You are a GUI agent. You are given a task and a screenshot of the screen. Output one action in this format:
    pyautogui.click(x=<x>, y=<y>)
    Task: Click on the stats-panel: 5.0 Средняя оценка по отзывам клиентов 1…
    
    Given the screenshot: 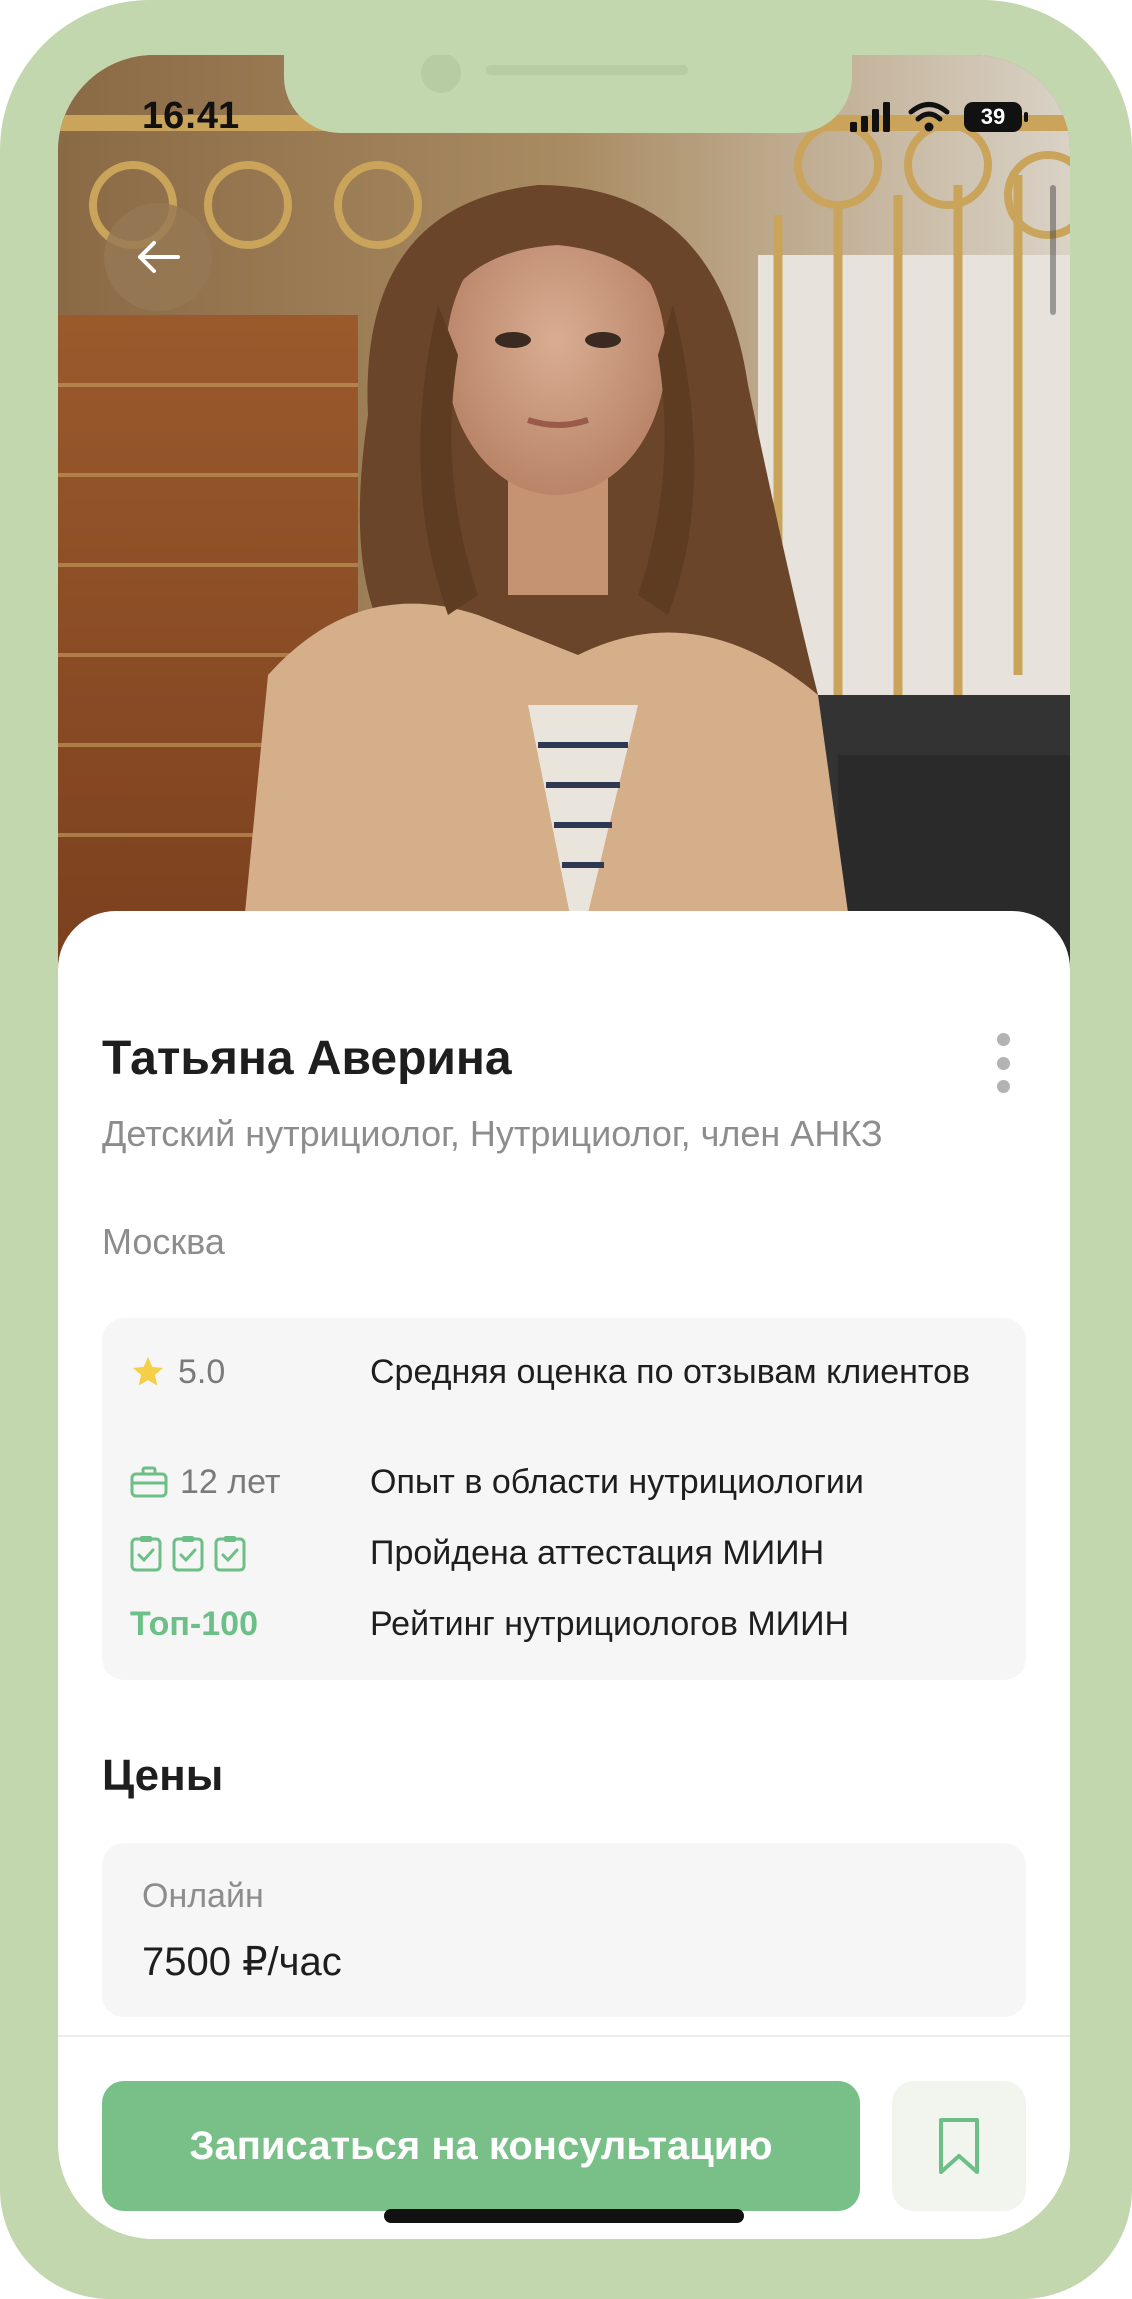 What is the action you would take?
    pyautogui.click(x=564, y=1499)
    